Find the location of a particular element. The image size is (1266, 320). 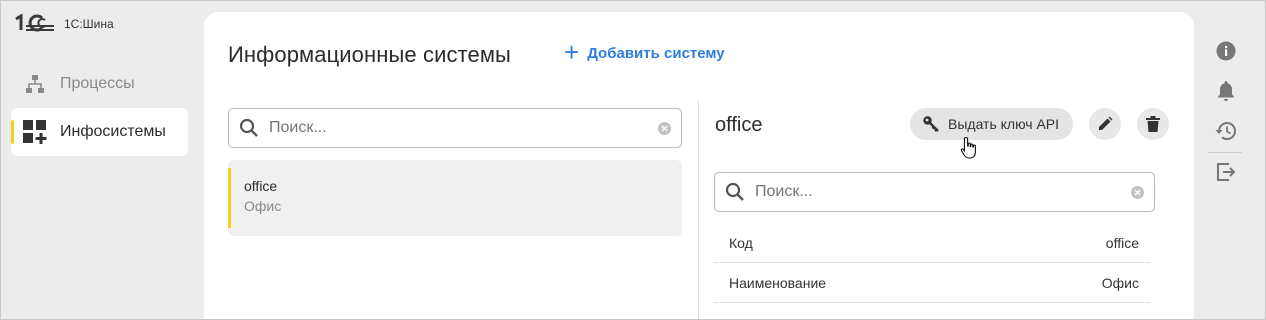

list-item-code: office is located at coordinates (261, 186).